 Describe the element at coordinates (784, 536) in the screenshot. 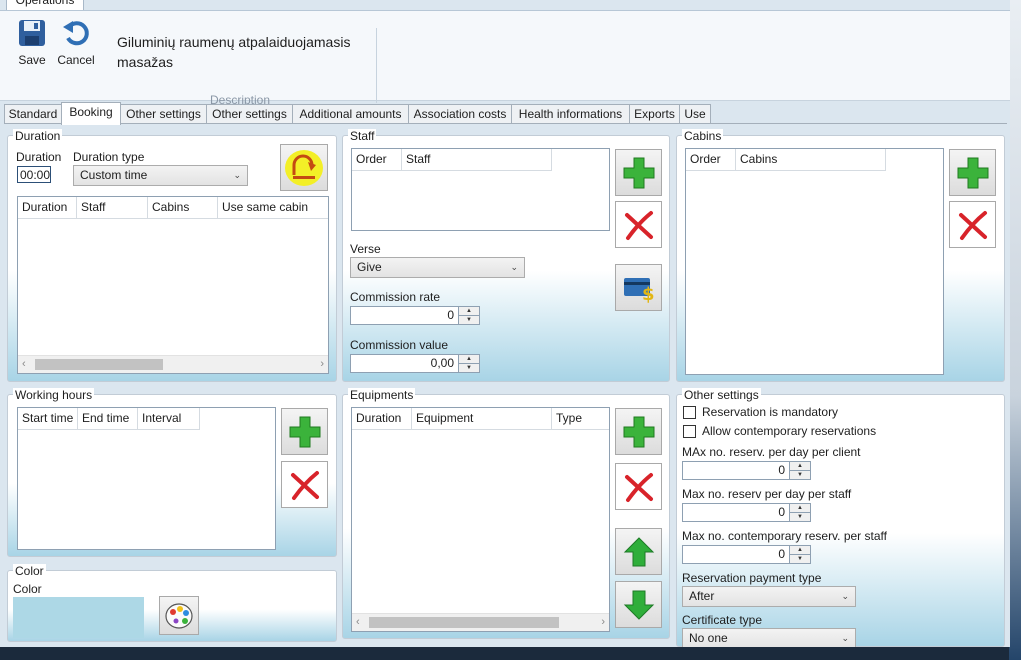

I see `max-contemporary-label: Max no. contemporary reserv. per staff` at that location.